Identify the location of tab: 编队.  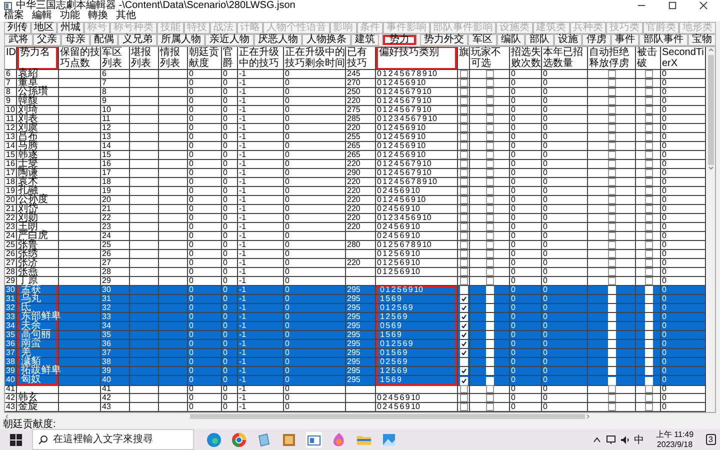
(510, 40).